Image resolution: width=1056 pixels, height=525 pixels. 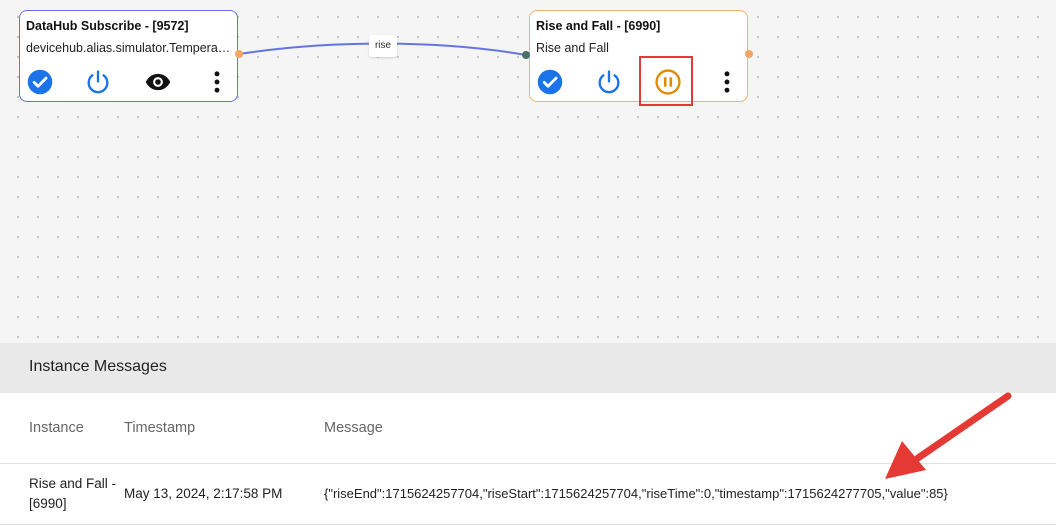 I want to click on table-header: Instance Timestamp Message, so click(x=528, y=428).